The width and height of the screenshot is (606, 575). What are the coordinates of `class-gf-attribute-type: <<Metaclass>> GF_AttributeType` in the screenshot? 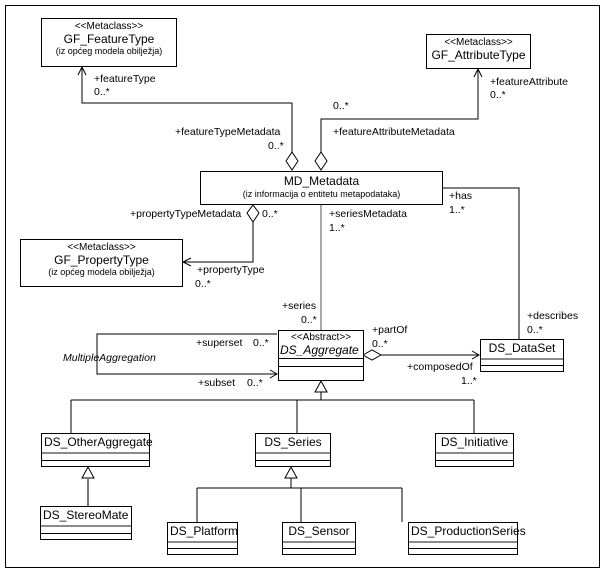 It's located at (478, 51).